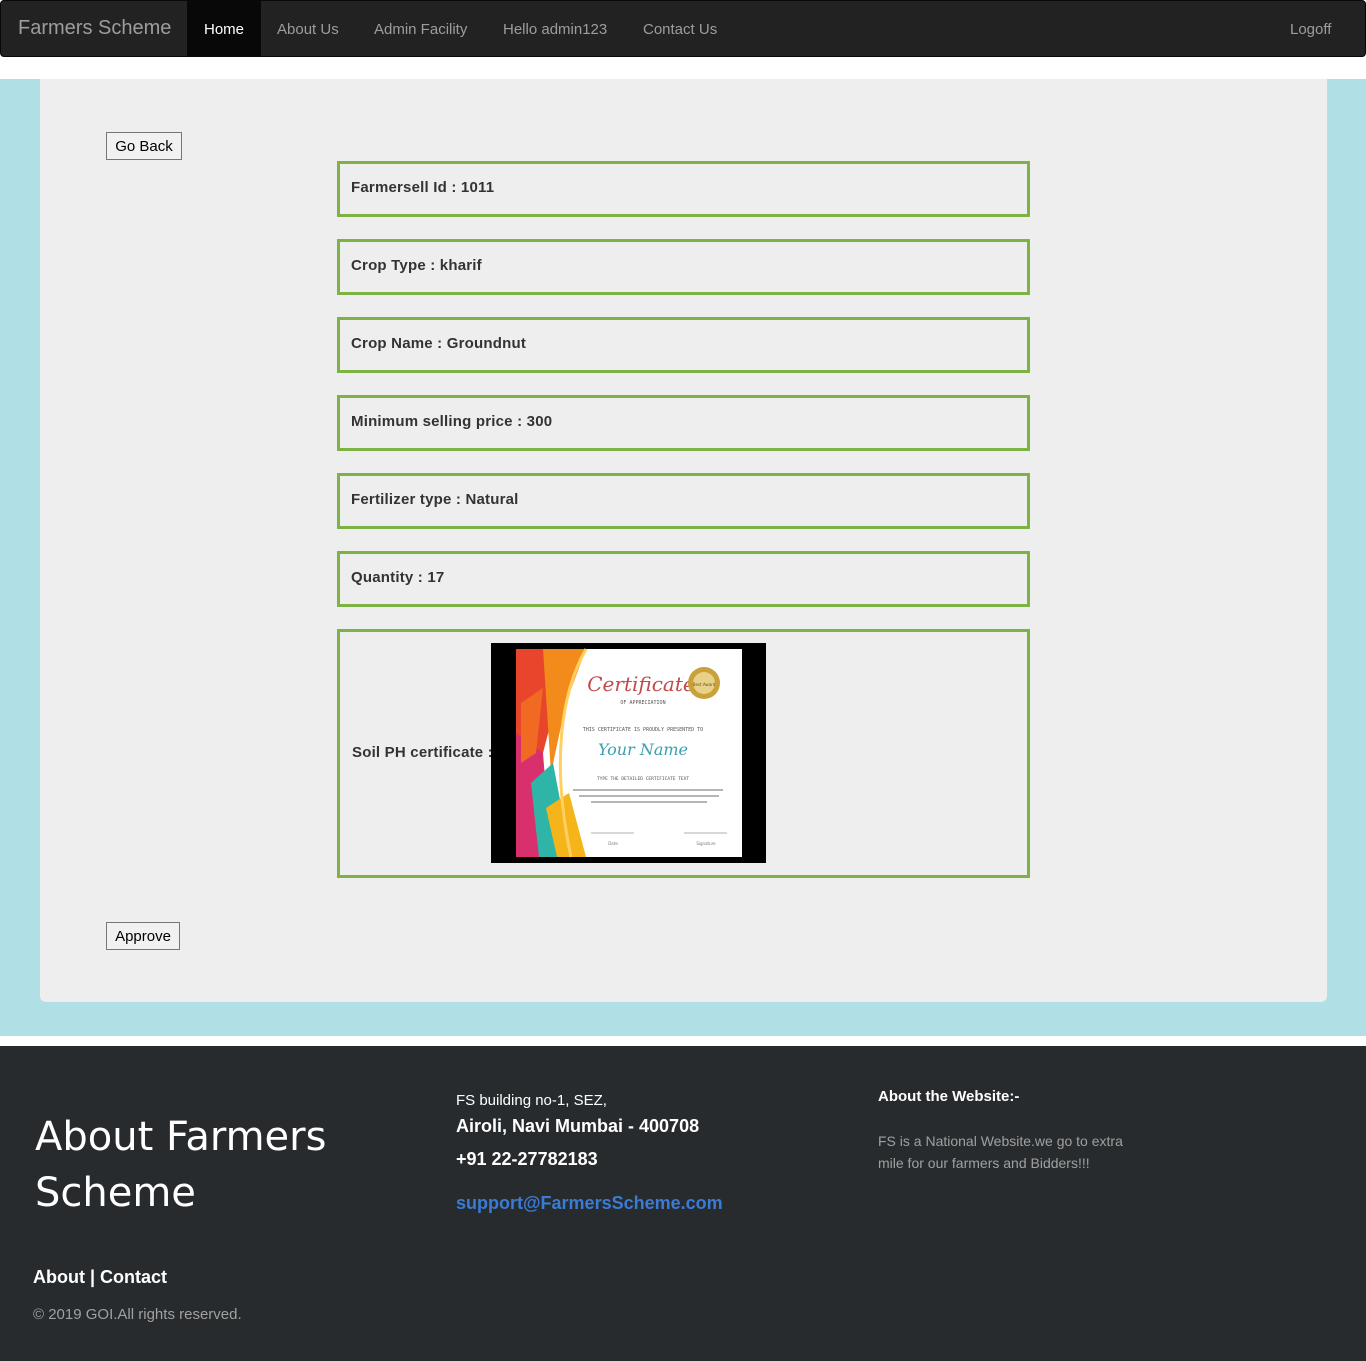  What do you see at coordinates (589, 1203) in the screenshot?
I see `footer-email-link: support@FarmersScheme.com` at bounding box center [589, 1203].